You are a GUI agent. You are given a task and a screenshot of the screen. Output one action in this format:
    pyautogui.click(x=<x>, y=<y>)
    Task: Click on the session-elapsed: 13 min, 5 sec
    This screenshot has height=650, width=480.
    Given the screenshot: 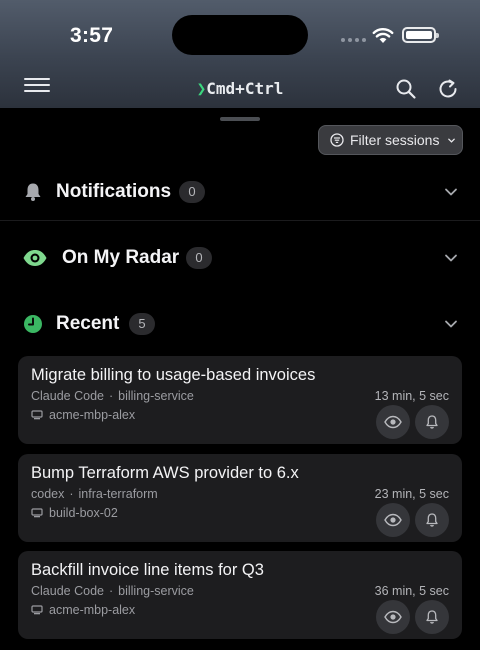 What is the action you would take?
    pyautogui.click(x=411, y=396)
    